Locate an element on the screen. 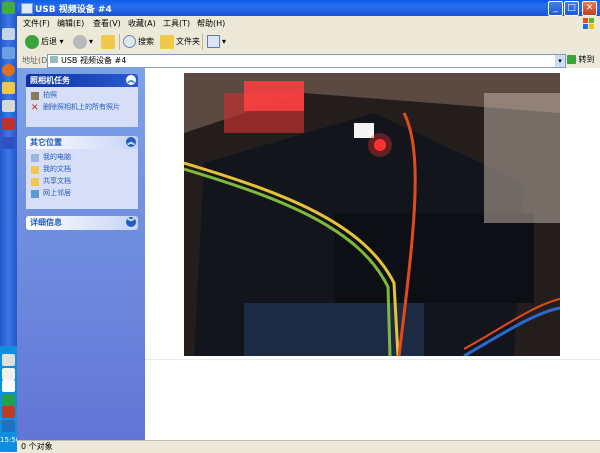 This screenshot has height=453, width=600. views-button: ▾ is located at coordinates (216, 42).